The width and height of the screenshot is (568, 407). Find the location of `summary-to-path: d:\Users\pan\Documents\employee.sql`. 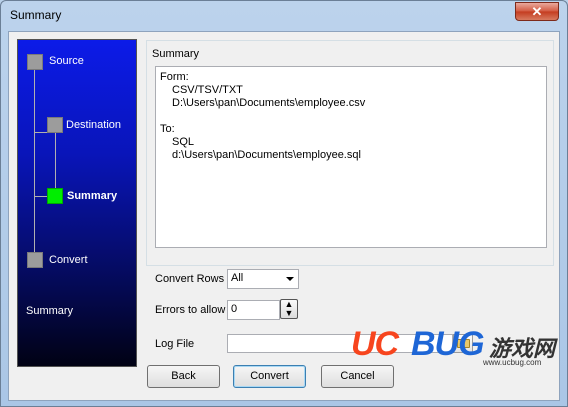

summary-to-path: d:\Users\pan\Documents\employee.sql is located at coordinates (266, 155).